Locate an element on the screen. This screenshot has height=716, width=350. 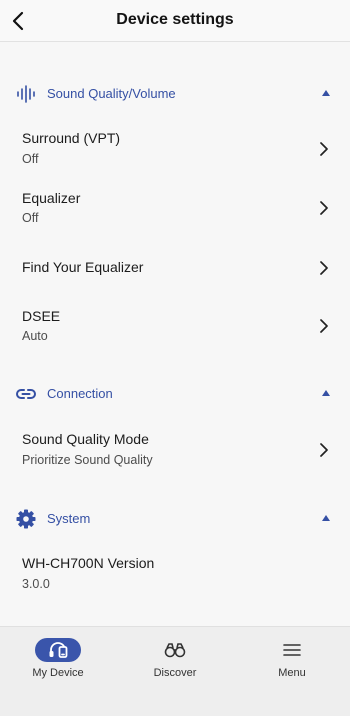
row-equalizer: Equalizer Off is located at coordinates (175, 208).